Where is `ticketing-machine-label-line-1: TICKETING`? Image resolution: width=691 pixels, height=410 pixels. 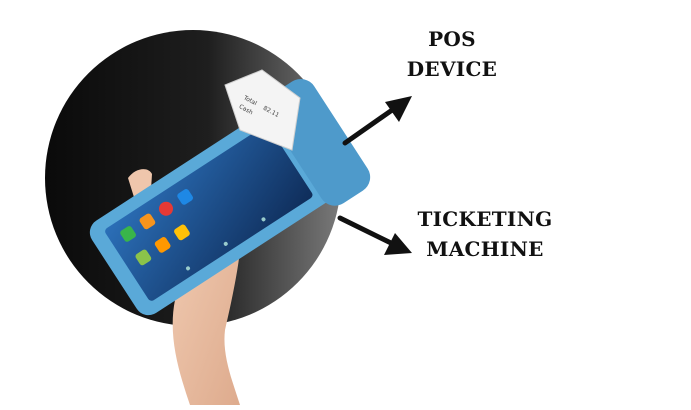 ticketing-machine-label-line-1: TICKETING is located at coordinates (485, 219).